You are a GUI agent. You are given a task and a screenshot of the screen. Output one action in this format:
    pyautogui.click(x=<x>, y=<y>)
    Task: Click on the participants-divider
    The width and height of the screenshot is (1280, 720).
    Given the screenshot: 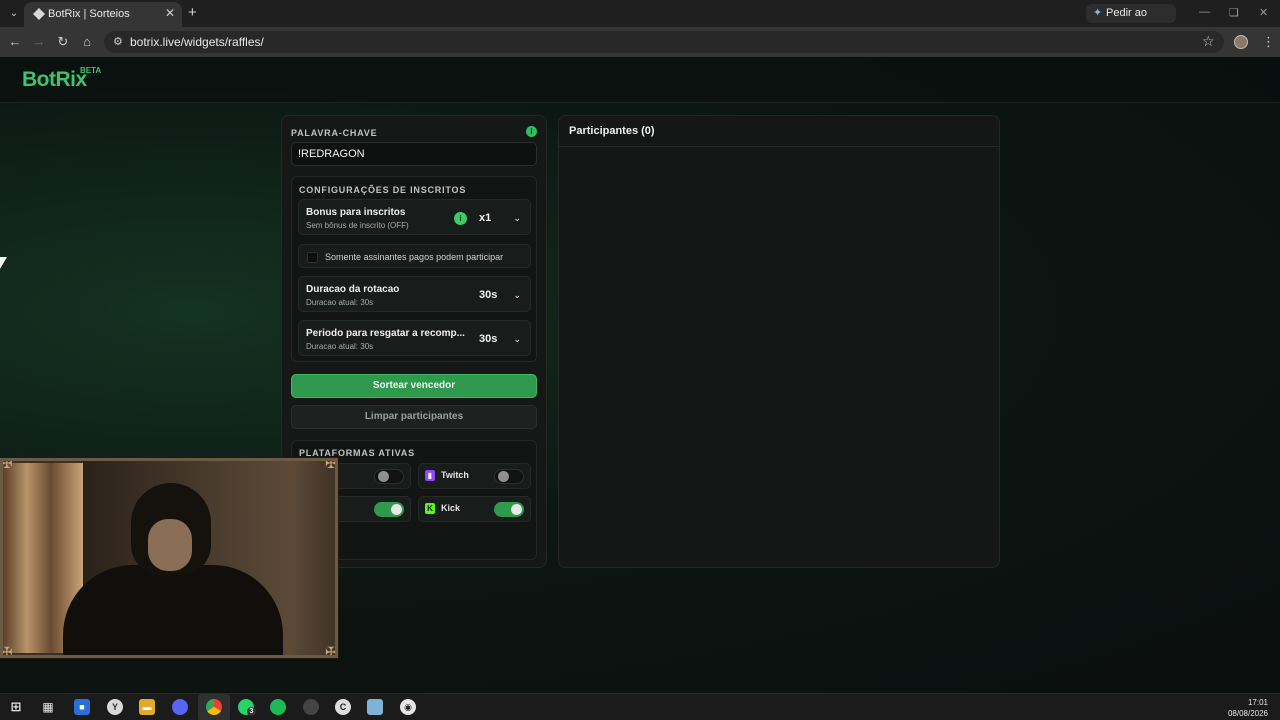 What is the action you would take?
    pyautogui.click(x=779, y=146)
    